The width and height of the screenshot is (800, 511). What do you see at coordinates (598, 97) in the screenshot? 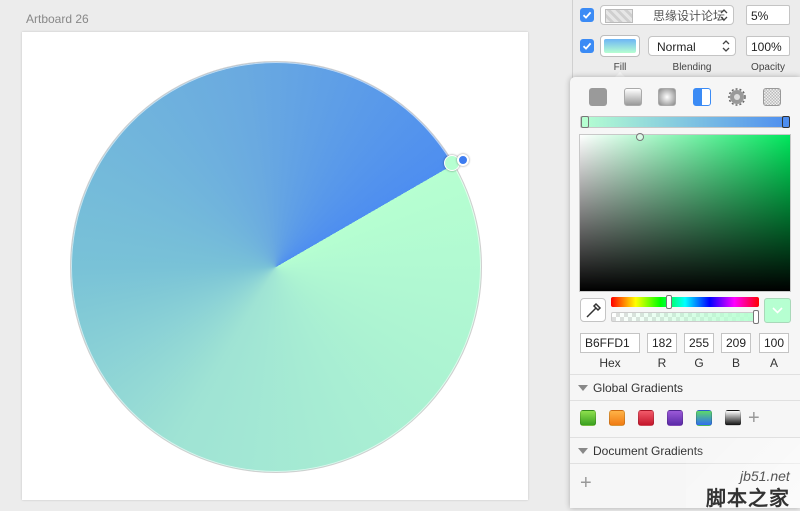
I see `flat-color-button` at bounding box center [598, 97].